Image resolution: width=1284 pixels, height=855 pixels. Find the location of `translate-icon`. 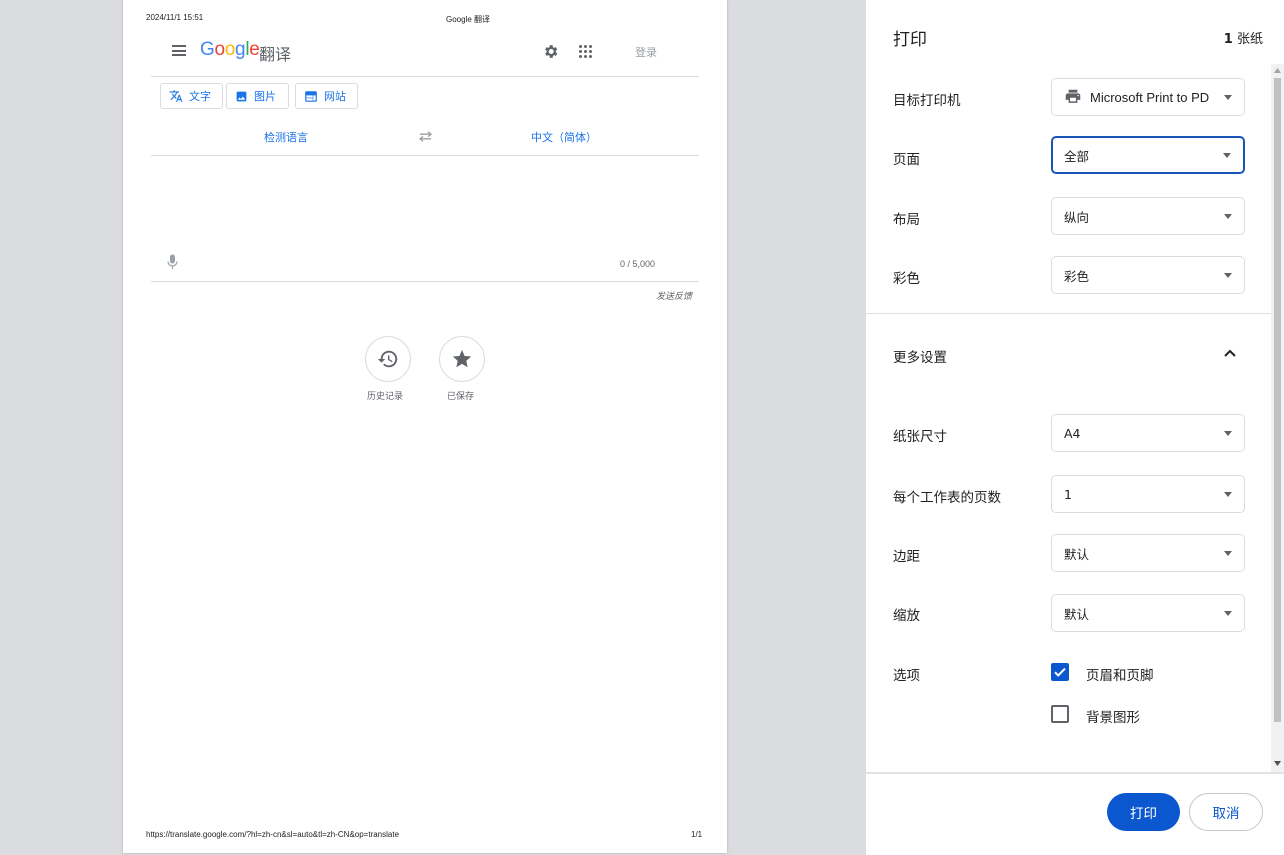

translate-icon is located at coordinates (176, 96).